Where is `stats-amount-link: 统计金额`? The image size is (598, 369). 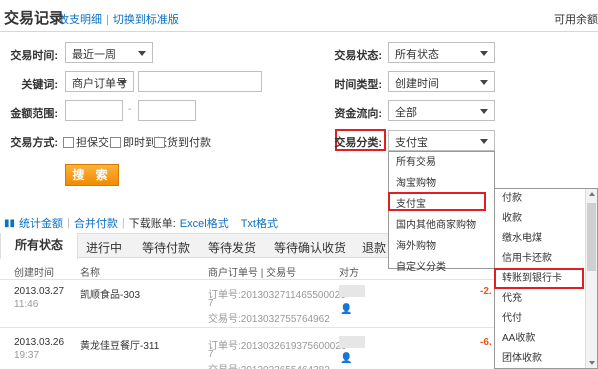 stats-amount-link: 统计金额 is located at coordinates (41, 223).